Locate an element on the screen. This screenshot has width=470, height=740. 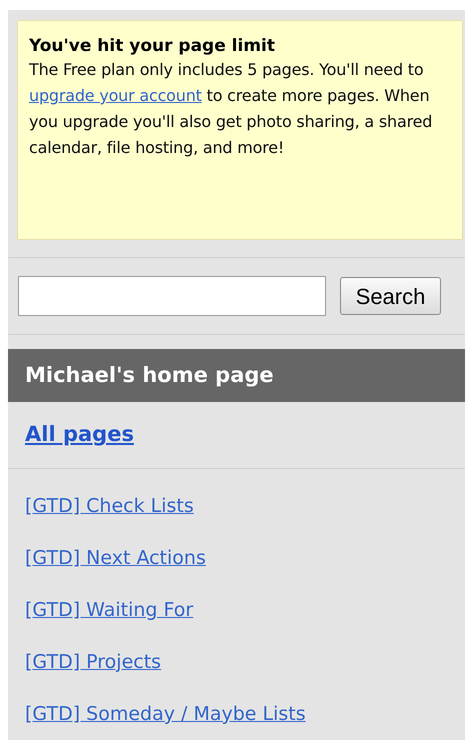
page-link: [GTD] Waiting For is located at coordinates (109, 610).